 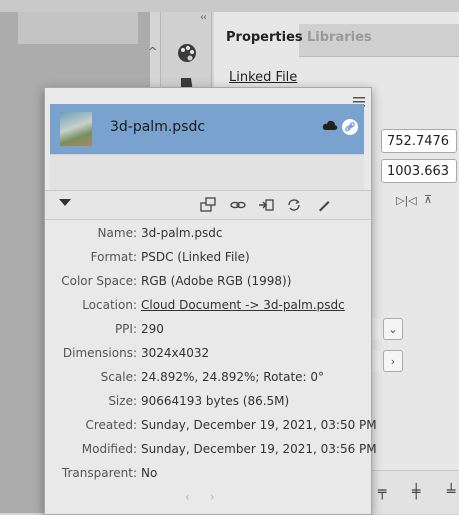 What do you see at coordinates (99, 353) in the screenshot?
I see `info-label: Dimensions:` at bounding box center [99, 353].